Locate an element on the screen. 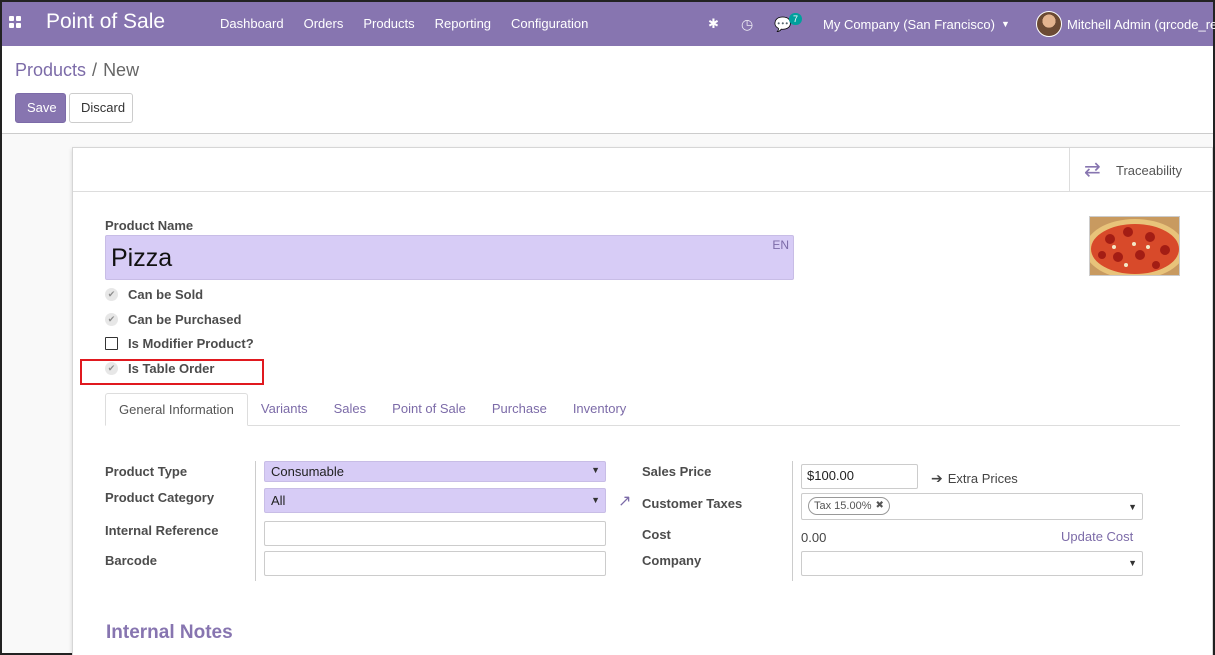 This screenshot has width=1215, height=655. update-cost-button: Update Cost is located at coordinates (1097, 536).